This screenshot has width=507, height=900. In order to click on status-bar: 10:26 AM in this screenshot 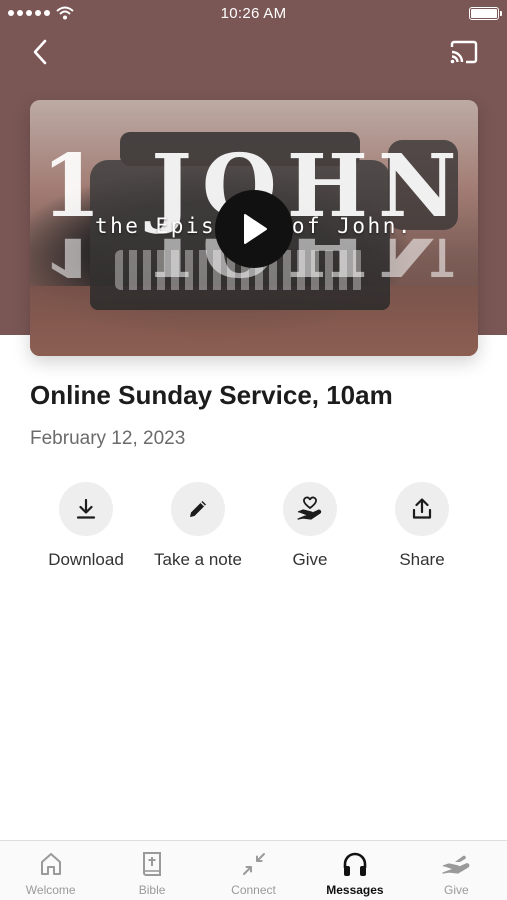, I will do `click(253, 14)`.